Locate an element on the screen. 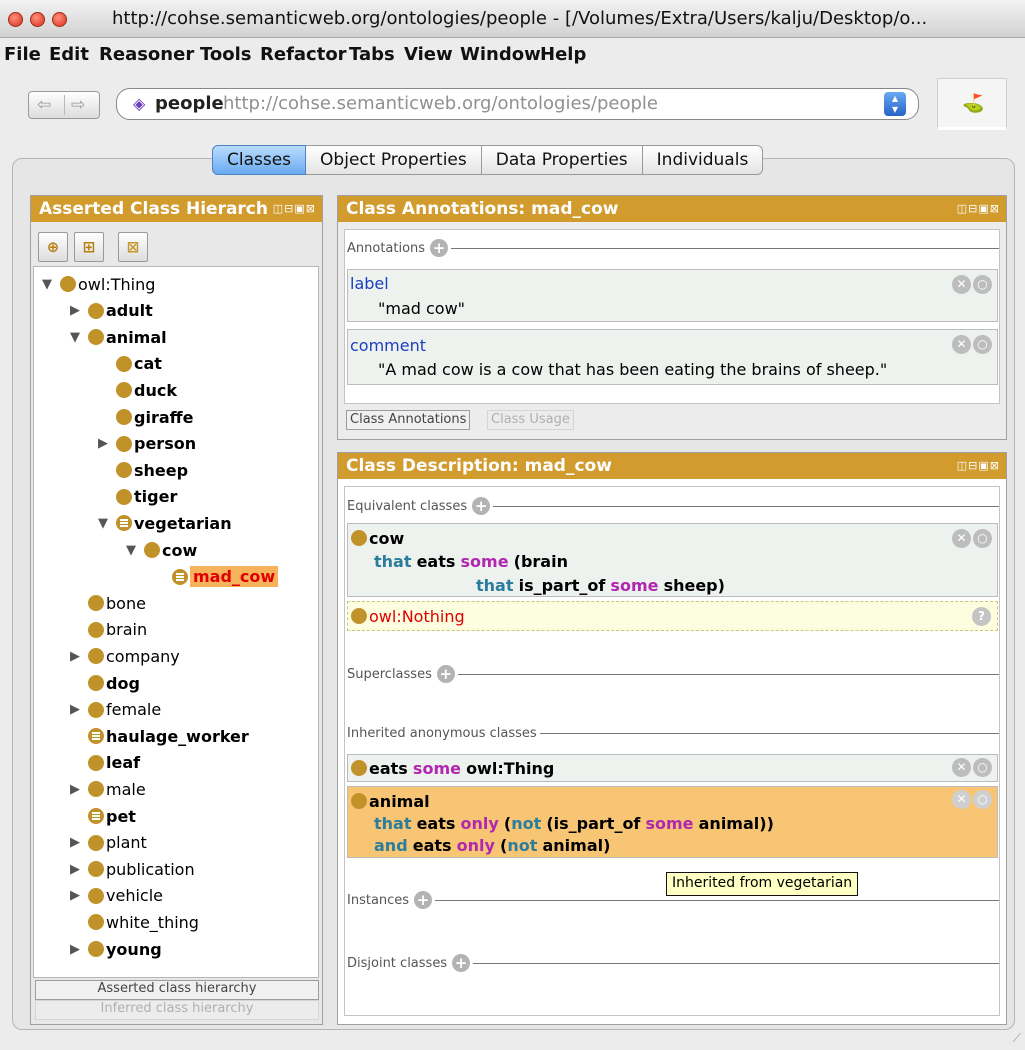  tree-node: ▶ plant is located at coordinates (108, 843).